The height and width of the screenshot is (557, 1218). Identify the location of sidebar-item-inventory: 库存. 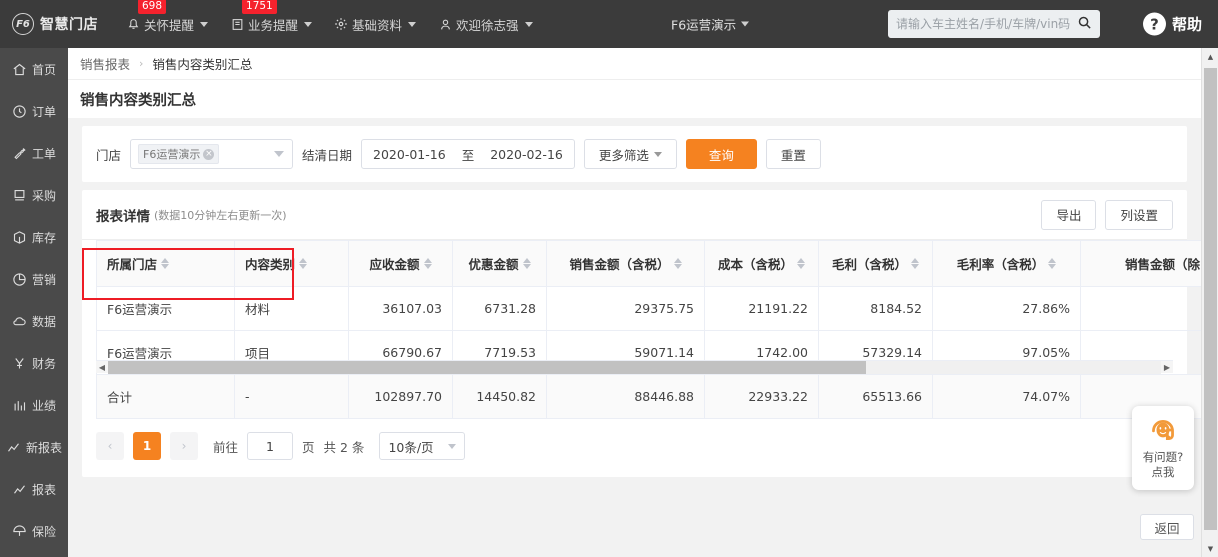
(34, 237).